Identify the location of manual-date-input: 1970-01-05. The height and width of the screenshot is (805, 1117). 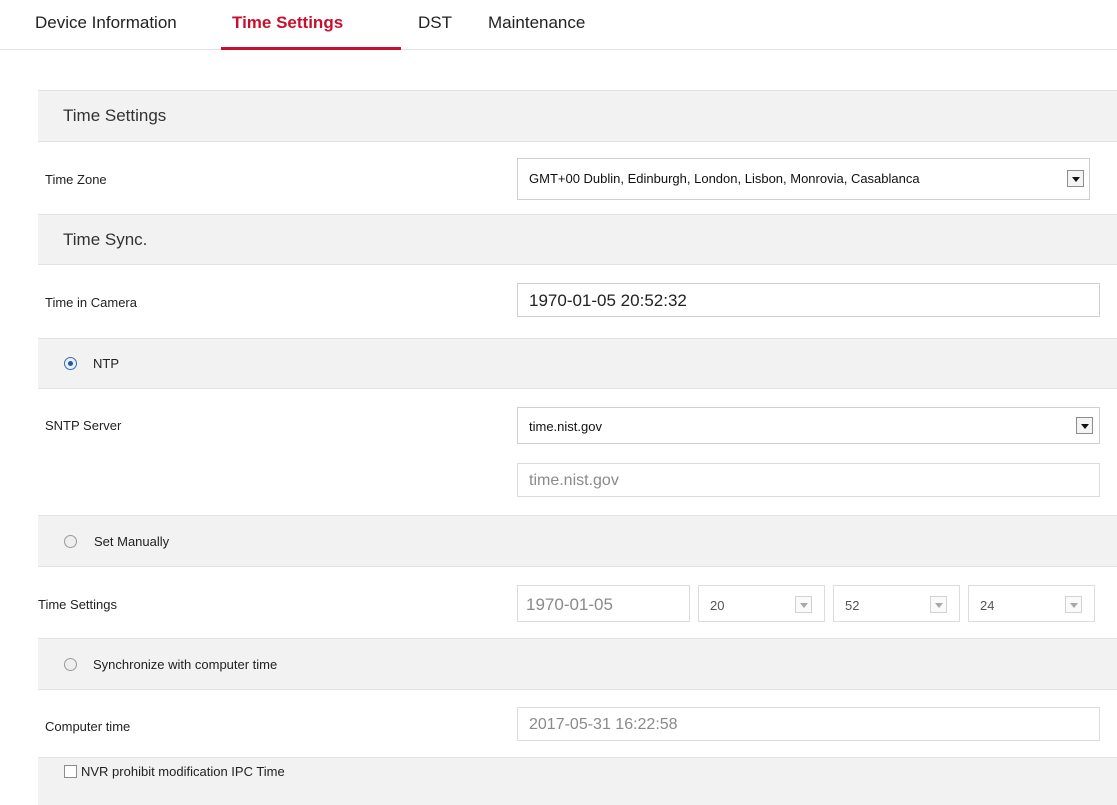
(603, 603).